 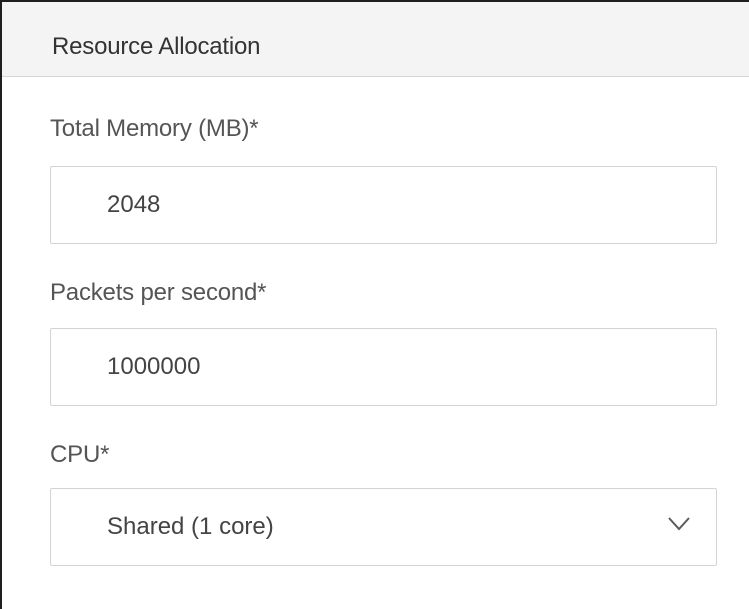 What do you see at coordinates (383, 527) in the screenshot?
I see `cpu-select: Shared (1 core)` at bounding box center [383, 527].